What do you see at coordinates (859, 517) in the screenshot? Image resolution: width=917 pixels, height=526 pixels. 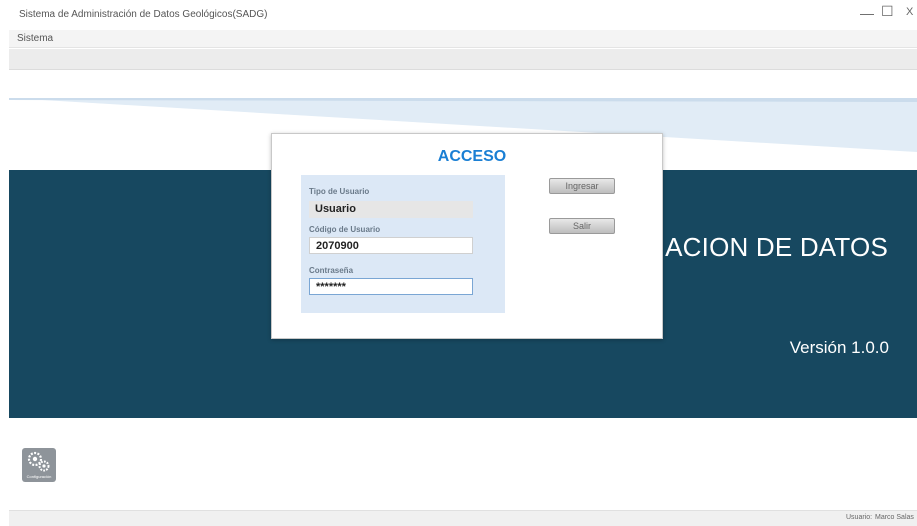 I see `status-user-label: Usuario:` at bounding box center [859, 517].